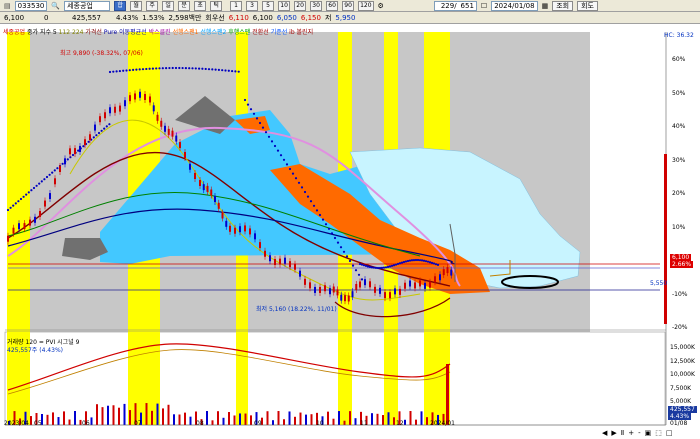 The image size is (700, 439). What do you see at coordinates (467, 5) in the screenshot?
I see `total-value: 651` at bounding box center [467, 5].